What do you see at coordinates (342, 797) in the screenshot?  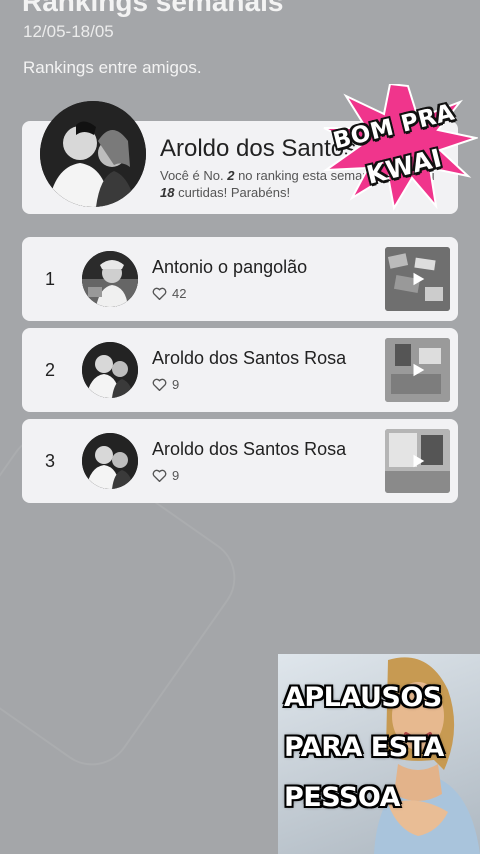 I see `aplausos-line-3: PESSOA` at bounding box center [342, 797].